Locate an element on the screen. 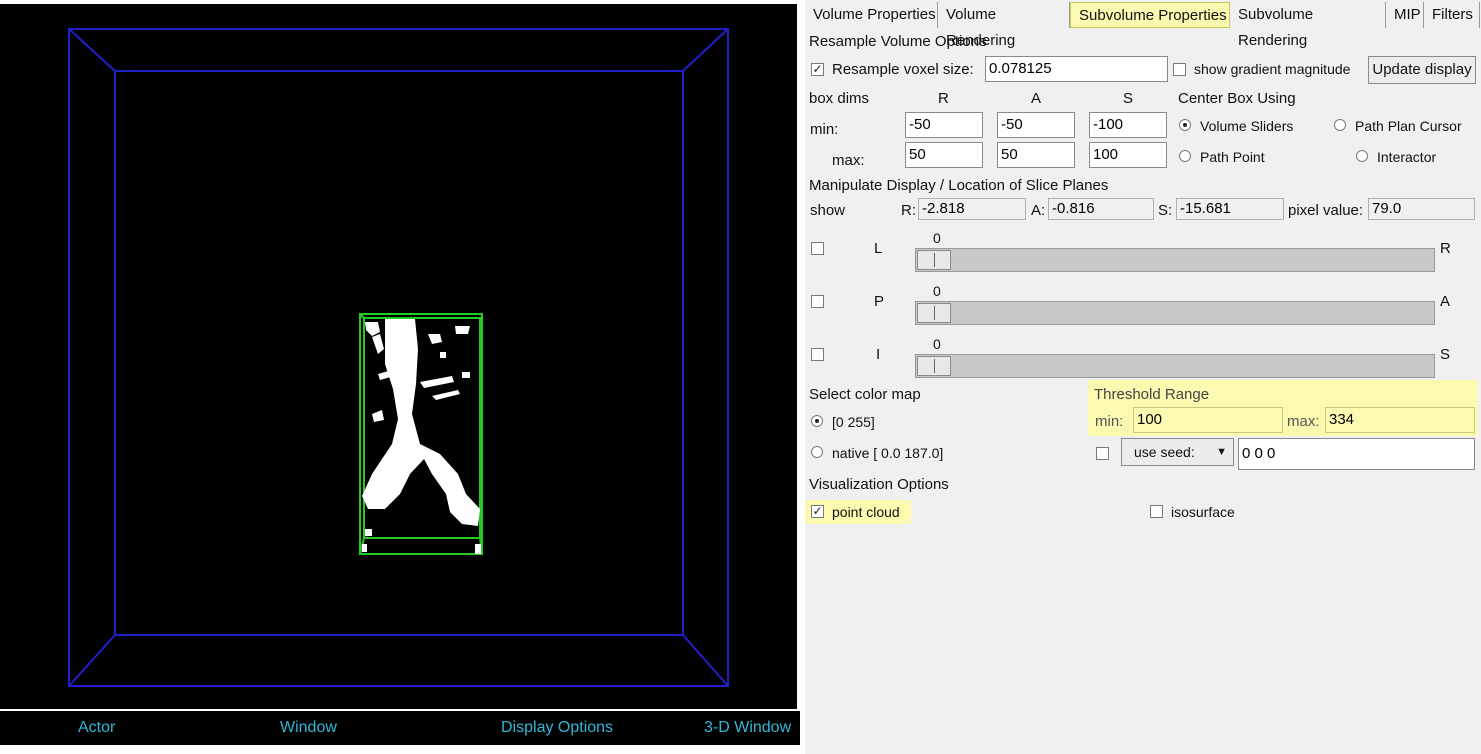  point-cloud-checkbox: ✓ is located at coordinates (817, 511).